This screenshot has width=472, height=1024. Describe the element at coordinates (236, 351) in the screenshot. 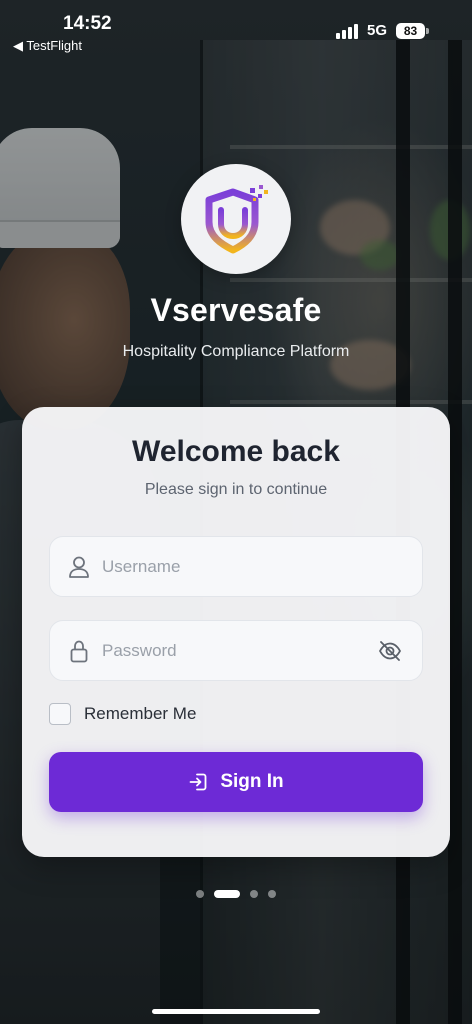

I see `app-tagline: Hospitality Compliance Platform` at that location.